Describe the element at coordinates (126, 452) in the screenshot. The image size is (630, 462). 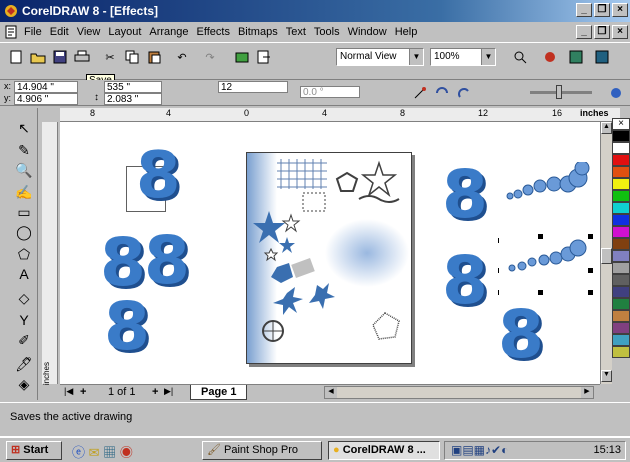
I see `channels-icon: ◉` at that location.